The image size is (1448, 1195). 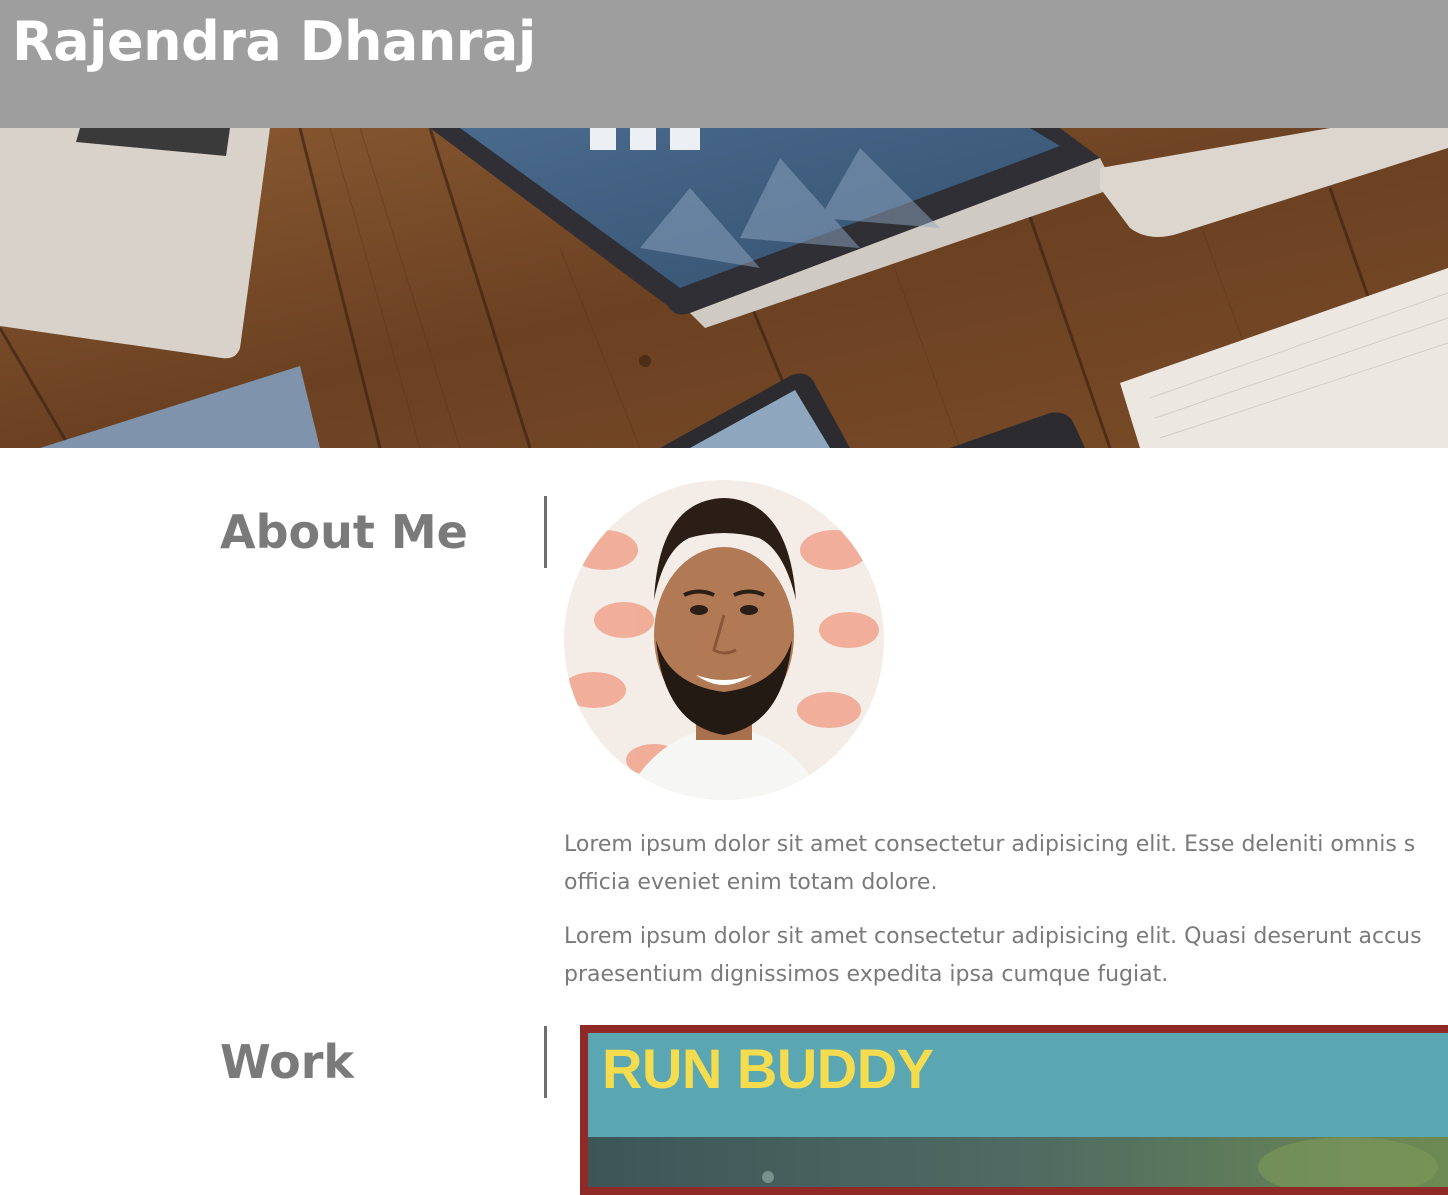 I want to click on about-me-heading: About Me, so click(x=344, y=532).